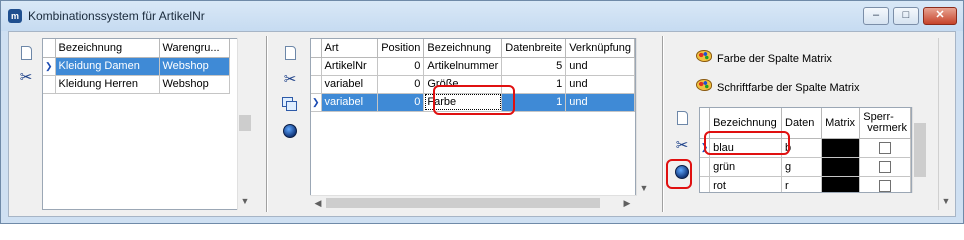 The image size is (964, 240). What do you see at coordinates (318, 203) in the screenshot?
I see `scroll-left-arrow-icon: ◀` at bounding box center [318, 203].